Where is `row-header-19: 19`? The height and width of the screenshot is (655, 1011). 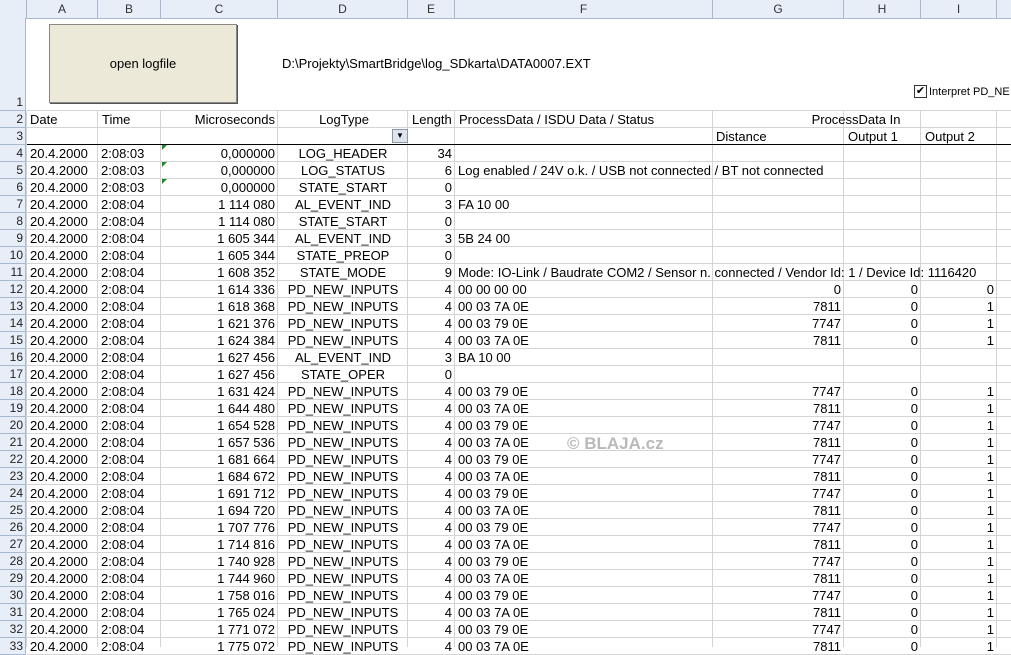
row-header-19: 19 is located at coordinates (13, 408).